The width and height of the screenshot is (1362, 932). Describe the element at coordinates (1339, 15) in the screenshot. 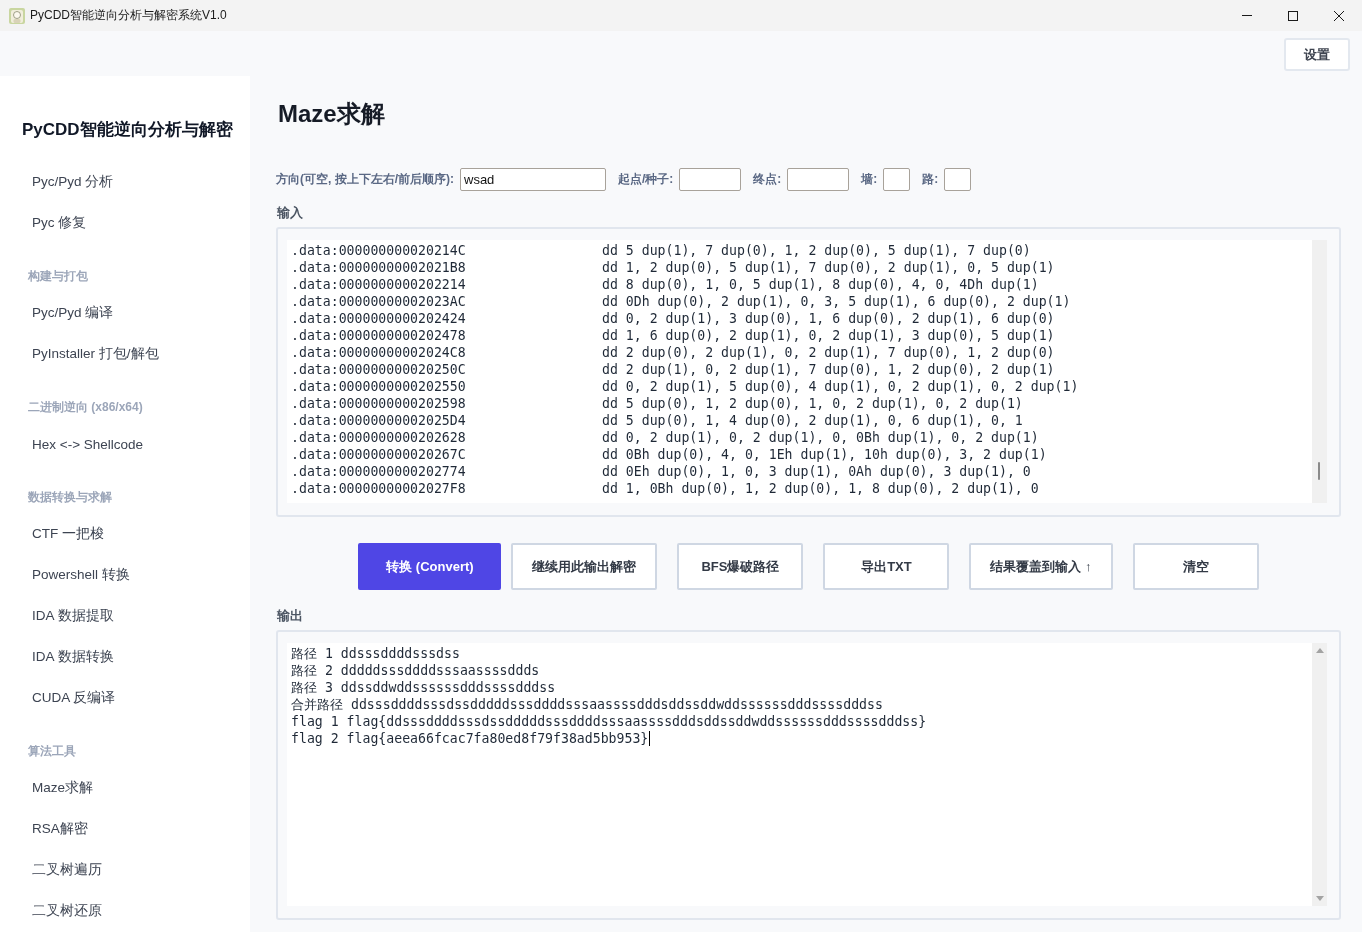

I see `close-icon` at that location.